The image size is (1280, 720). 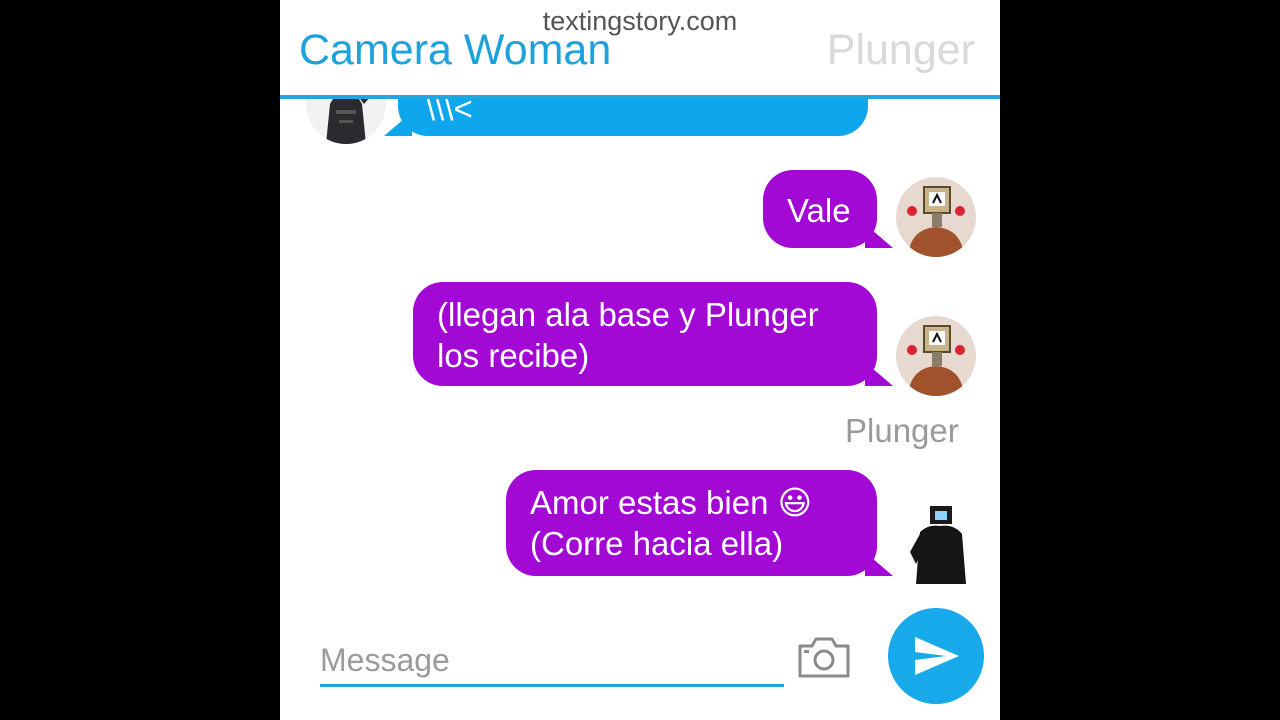 I want to click on message-text: Vale, so click(x=819, y=210).